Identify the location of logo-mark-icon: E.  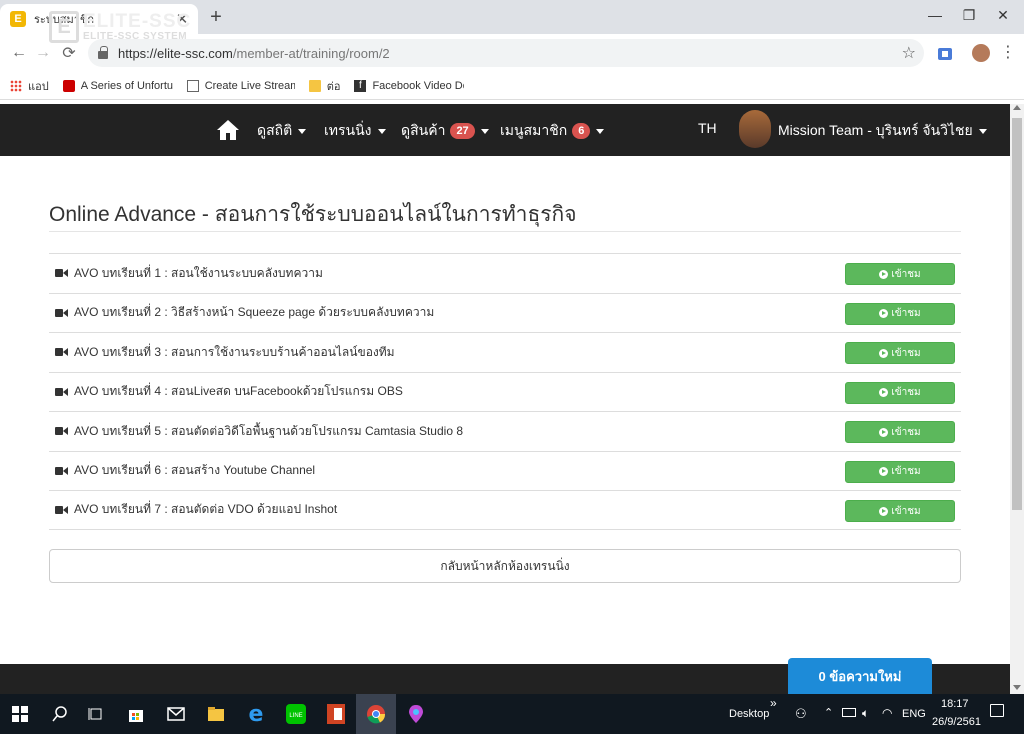
(64, 27).